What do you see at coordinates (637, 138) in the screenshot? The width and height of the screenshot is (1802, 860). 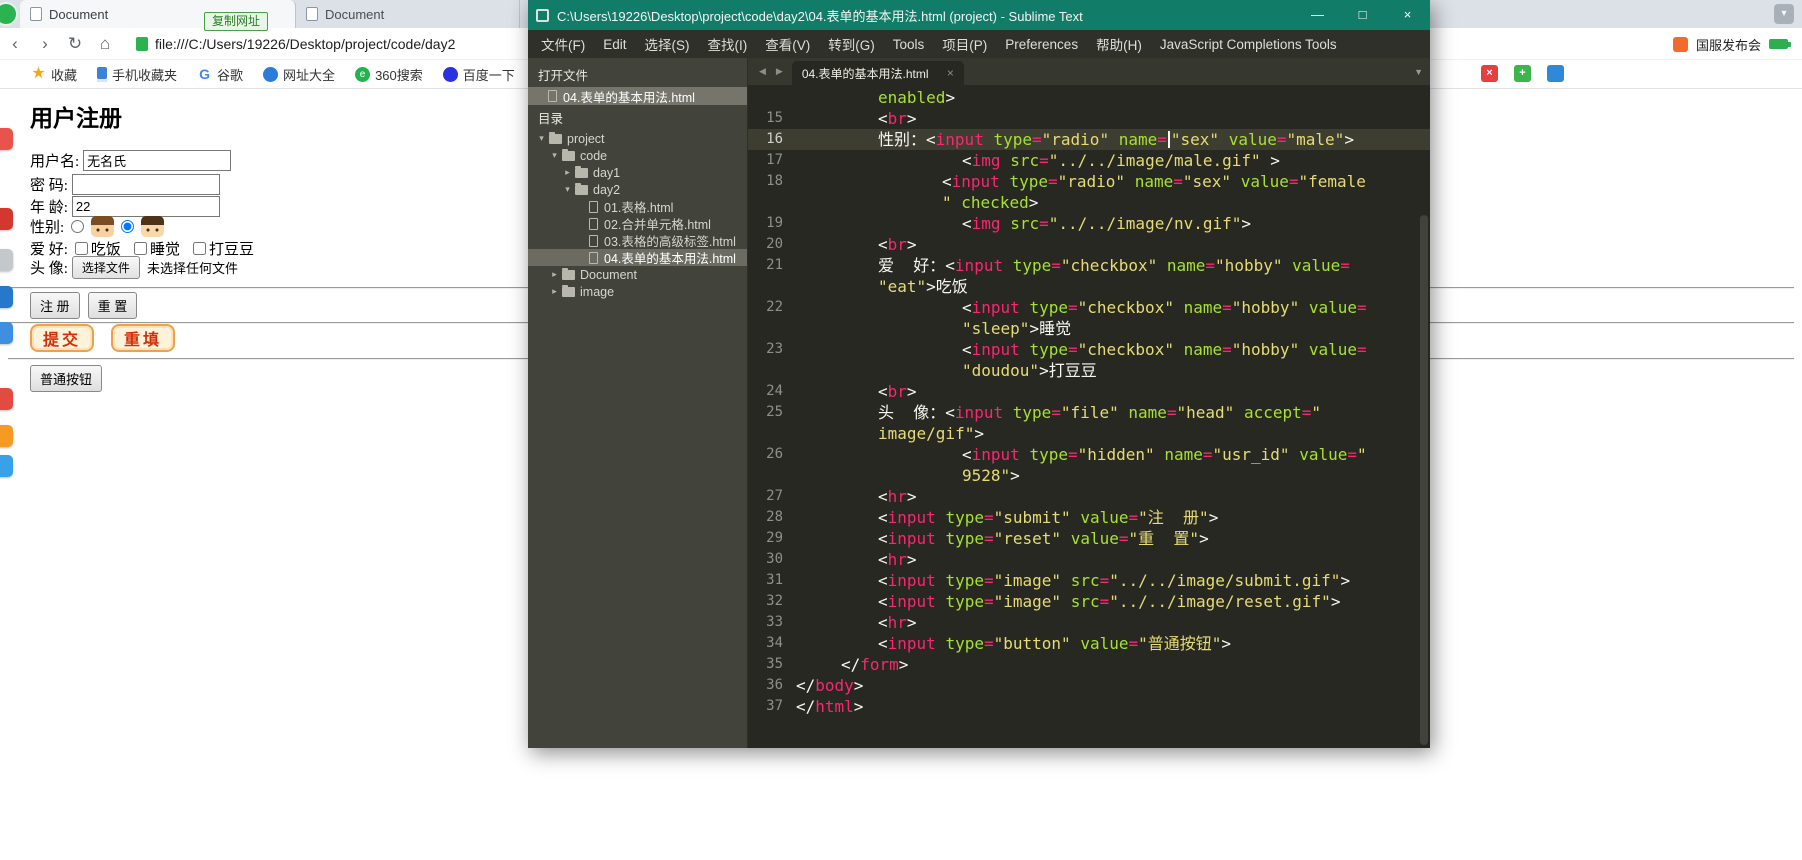 I see `tree-folder: ▾ project` at bounding box center [637, 138].